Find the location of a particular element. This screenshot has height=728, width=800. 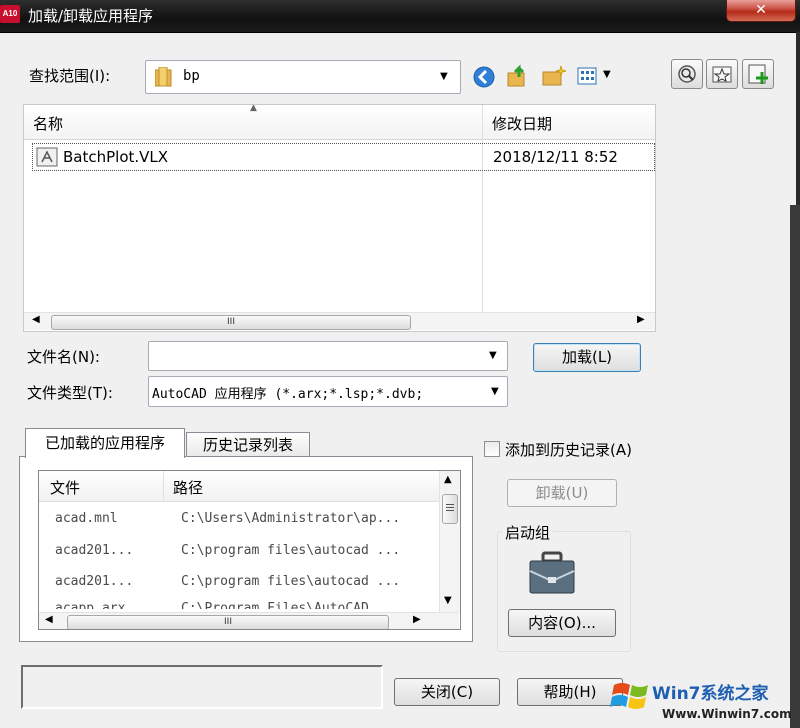

history-checkbox-row: 添加到历史记录(A) is located at coordinates (574, 449).